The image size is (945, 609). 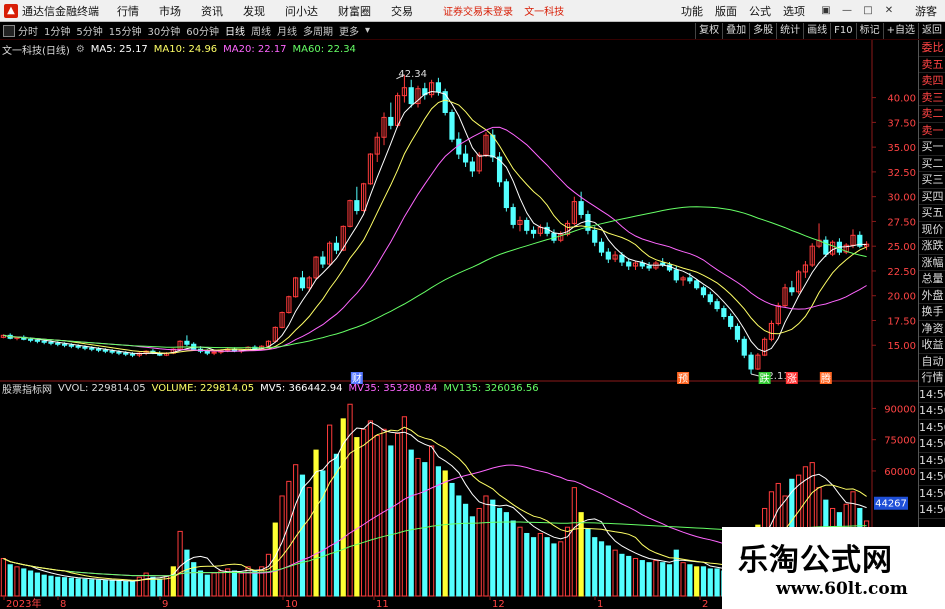 I want to click on side-panel-item: 买五, so click(x=932, y=213).